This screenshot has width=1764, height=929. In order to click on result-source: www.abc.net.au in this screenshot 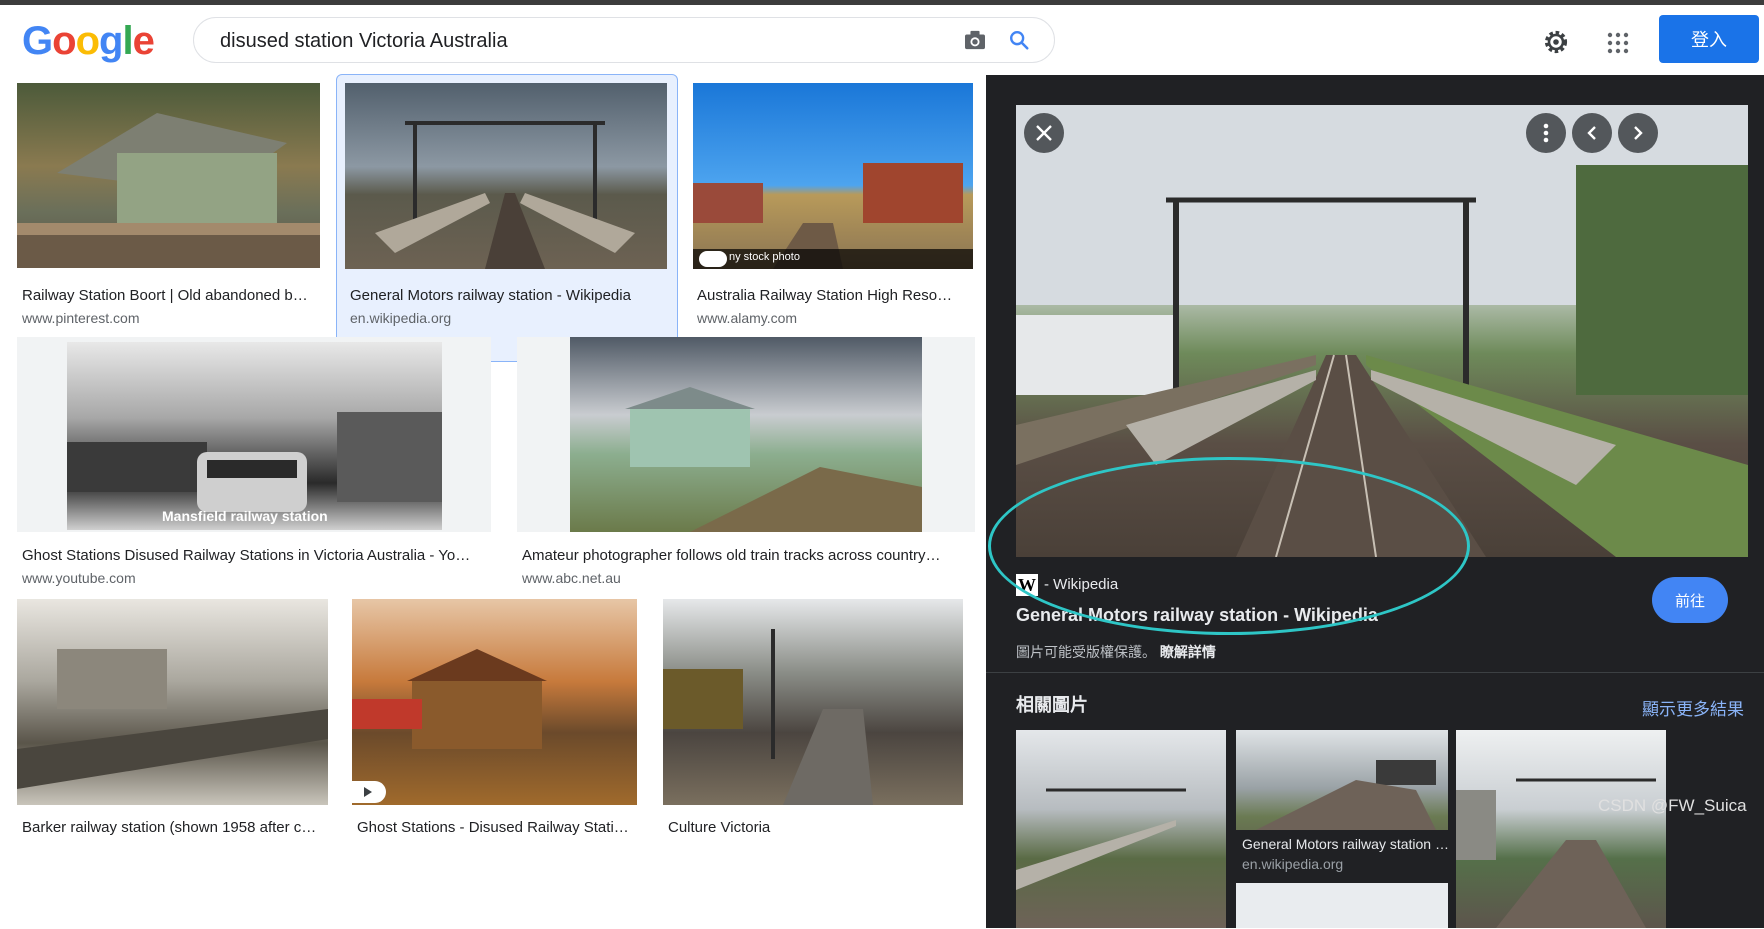, I will do `click(571, 578)`.